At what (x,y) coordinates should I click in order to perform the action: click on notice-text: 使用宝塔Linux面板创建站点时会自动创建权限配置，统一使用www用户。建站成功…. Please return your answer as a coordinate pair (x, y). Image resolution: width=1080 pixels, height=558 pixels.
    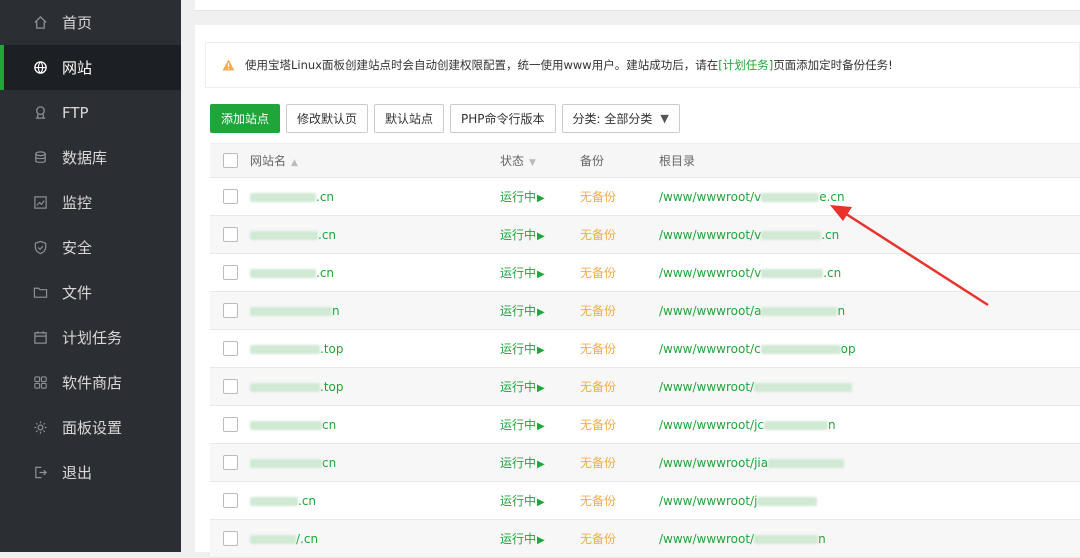
    Looking at the image, I should click on (482, 65).